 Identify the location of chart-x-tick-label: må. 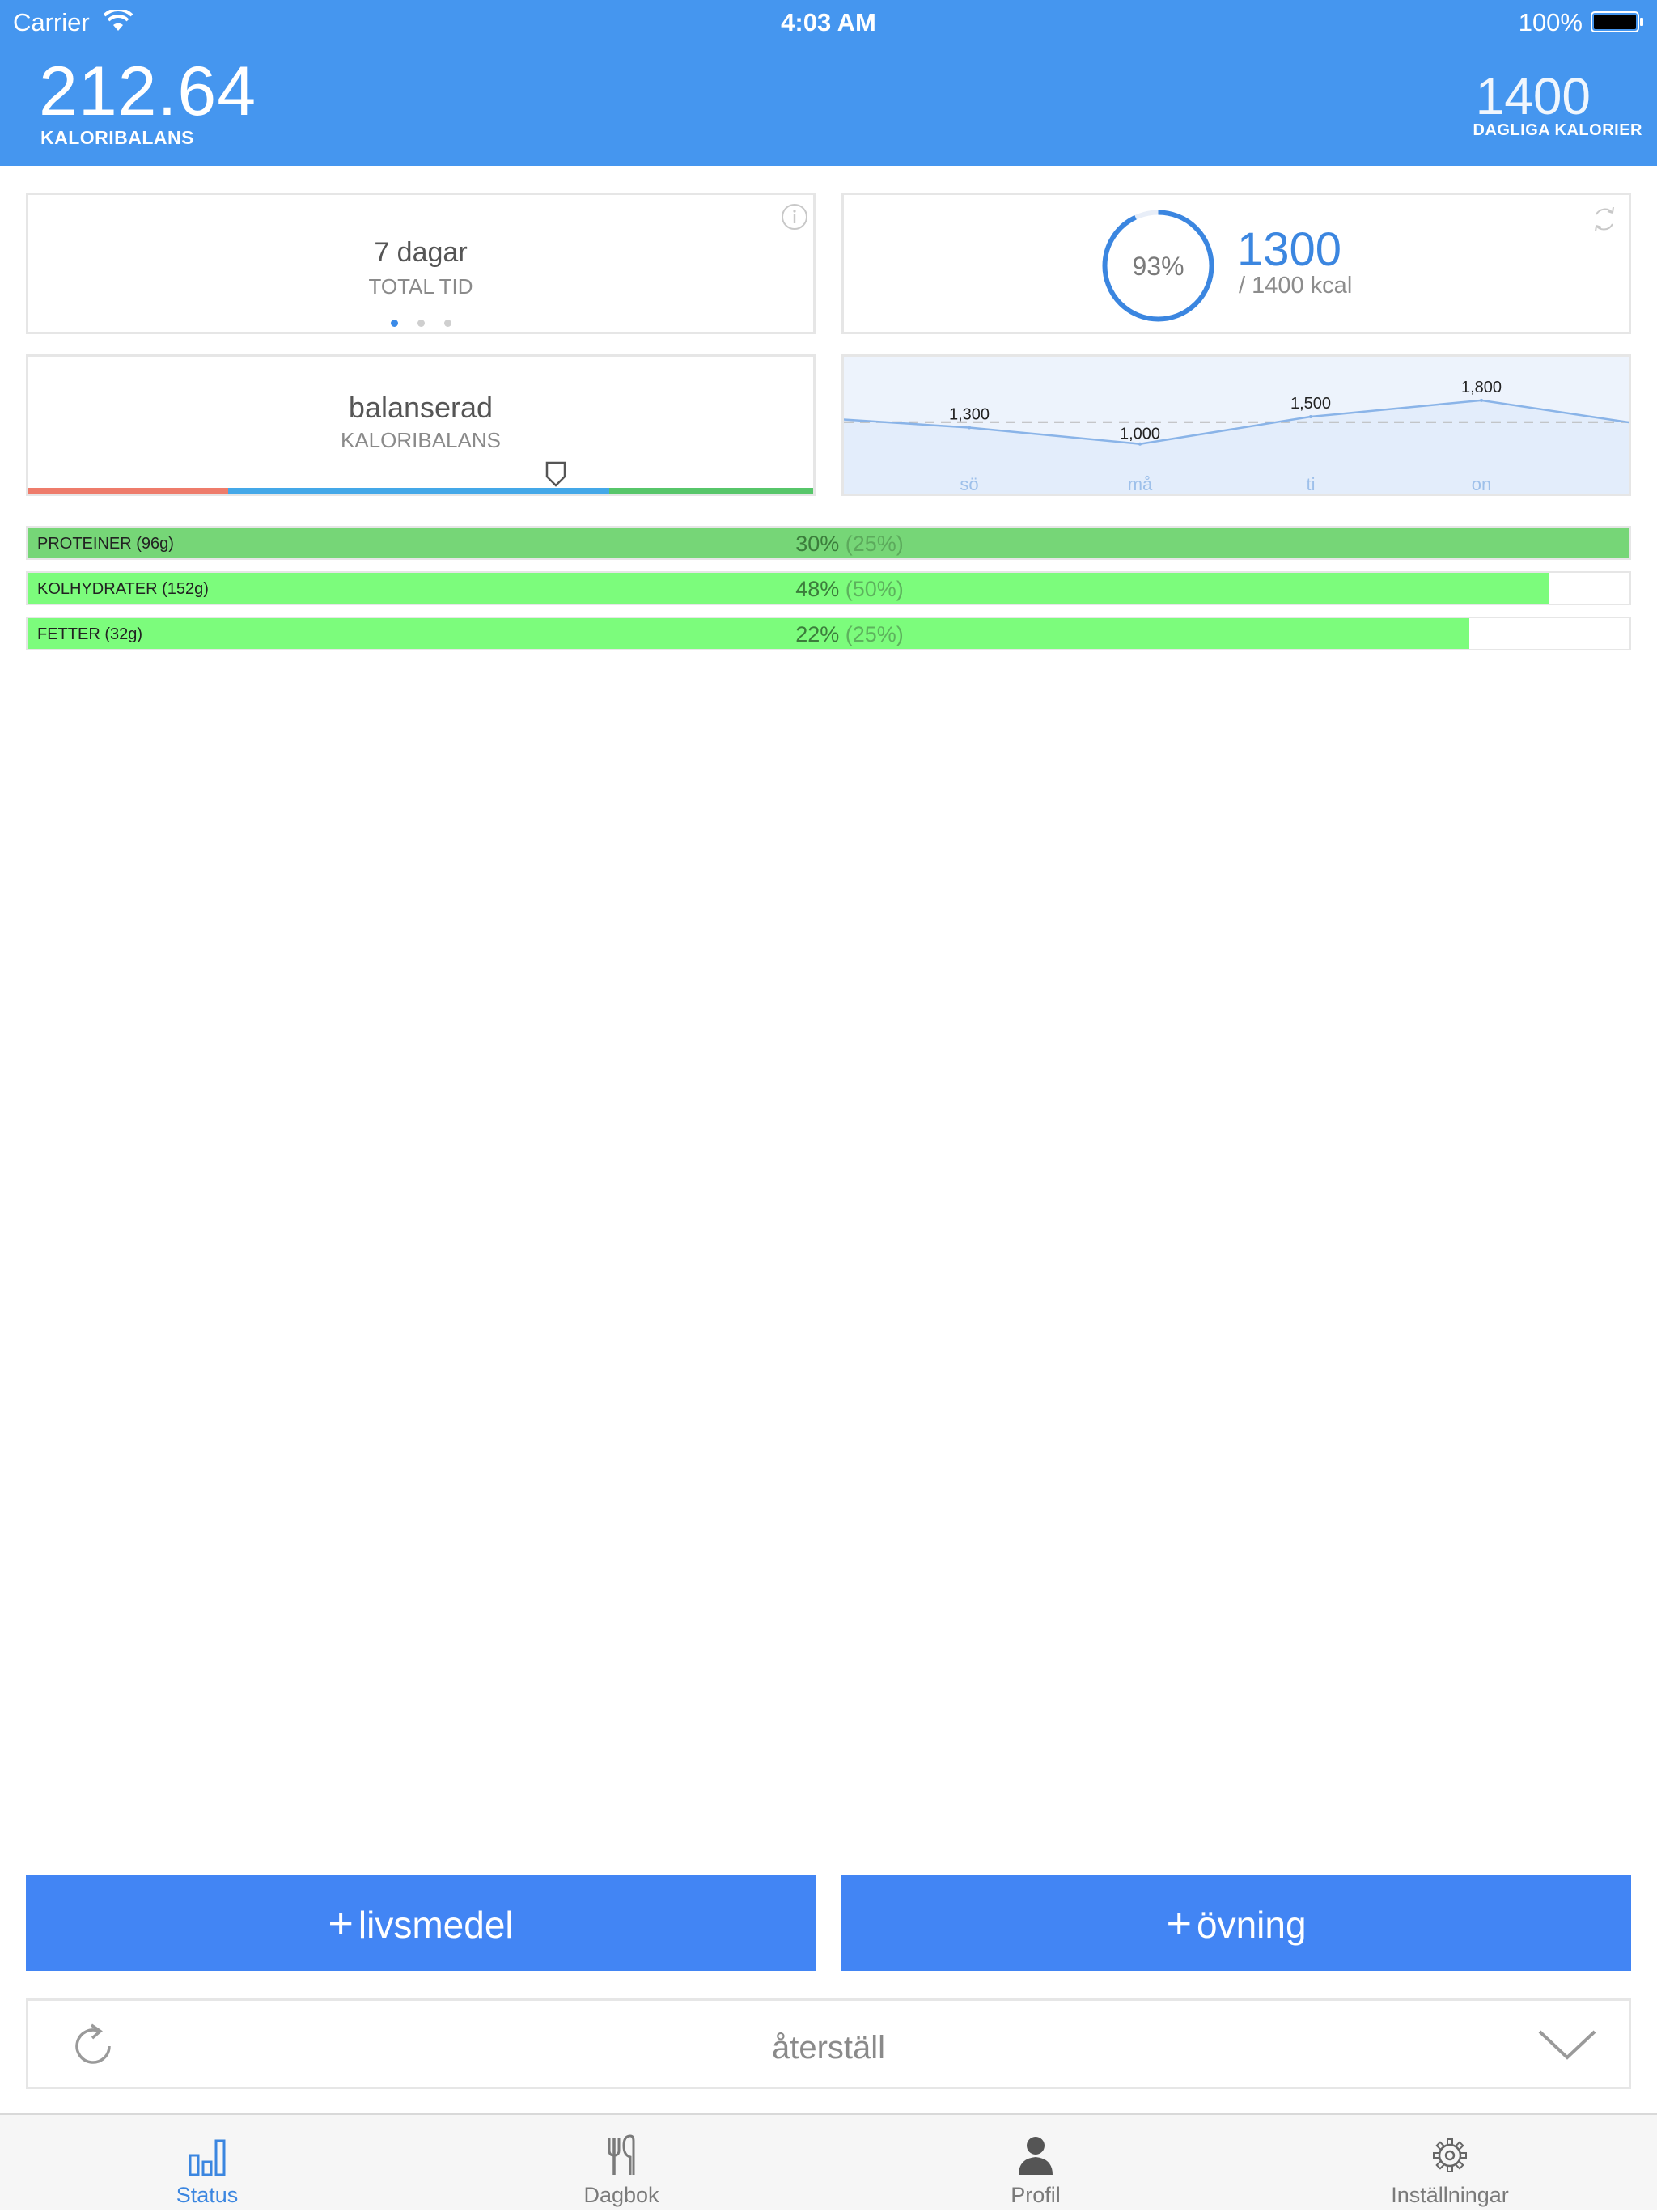
(1140, 484).